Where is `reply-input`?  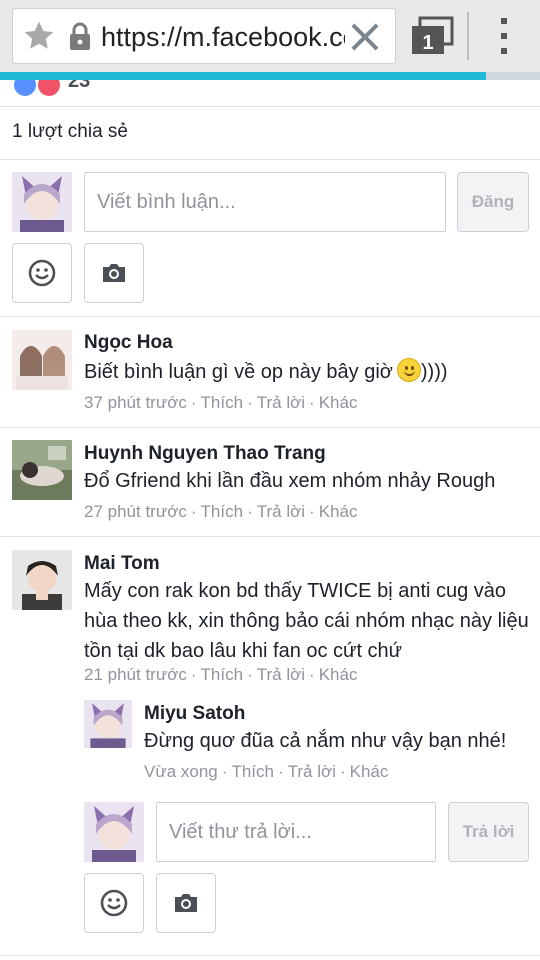 reply-input is located at coordinates (296, 832).